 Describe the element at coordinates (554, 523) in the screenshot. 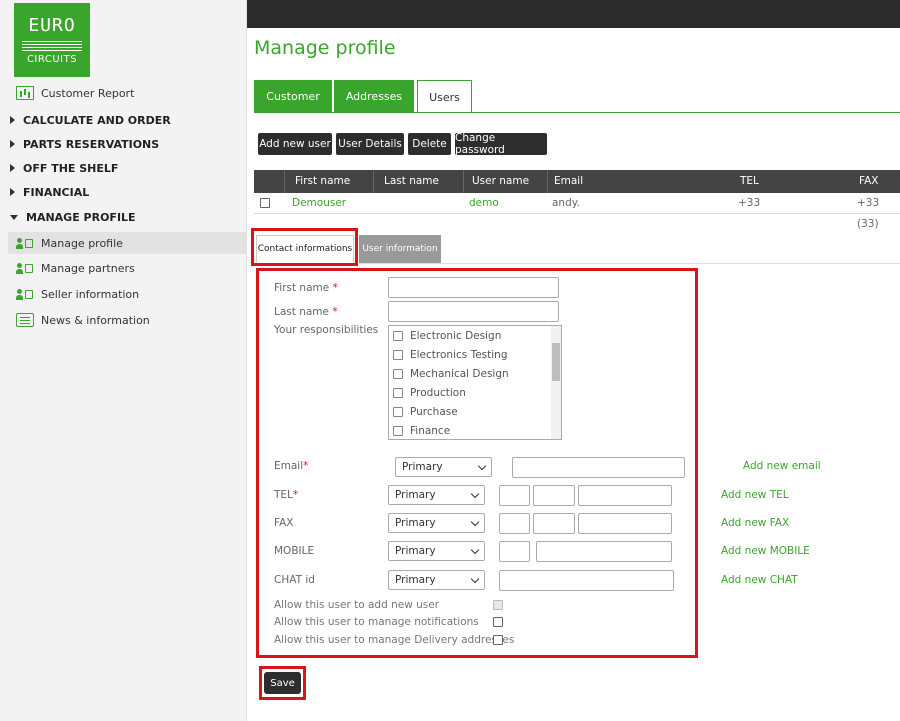

I see `fax-area-code-input` at that location.